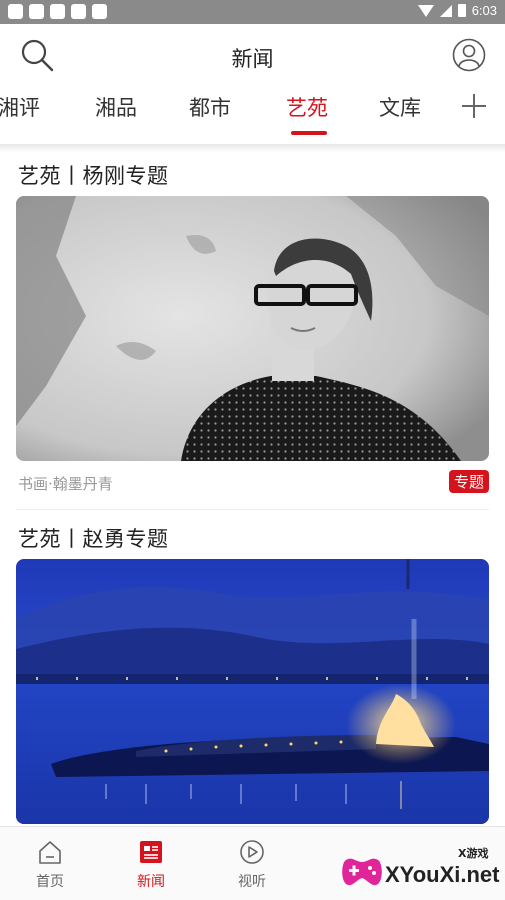  What do you see at coordinates (252, 509) in the screenshot?
I see `article-divider` at bounding box center [252, 509].